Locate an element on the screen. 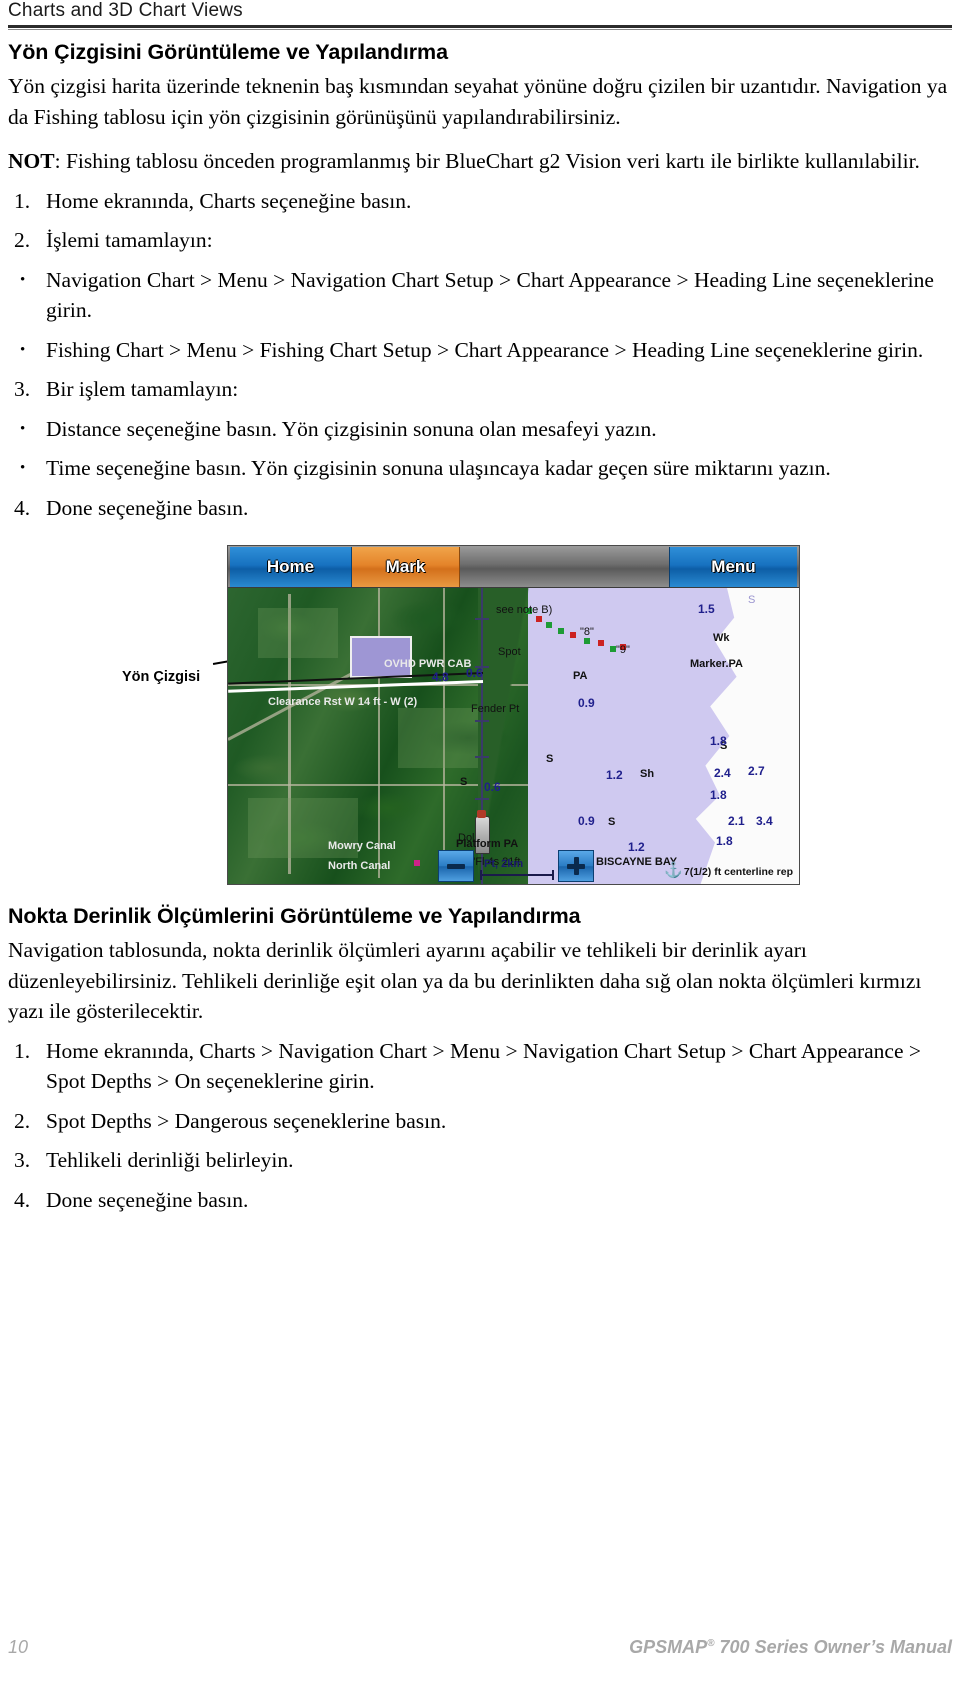 Image resolution: width=960 pixels, height=1687 pixels. registered-mark-icon: ® is located at coordinates (711, 1643).